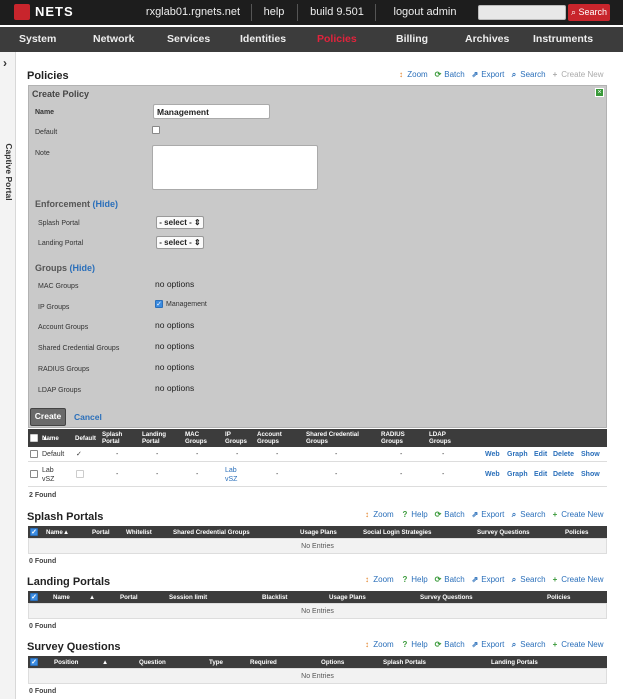 This screenshot has width=623, height=699. I want to click on col-session-limit: Session limit, so click(188, 597).